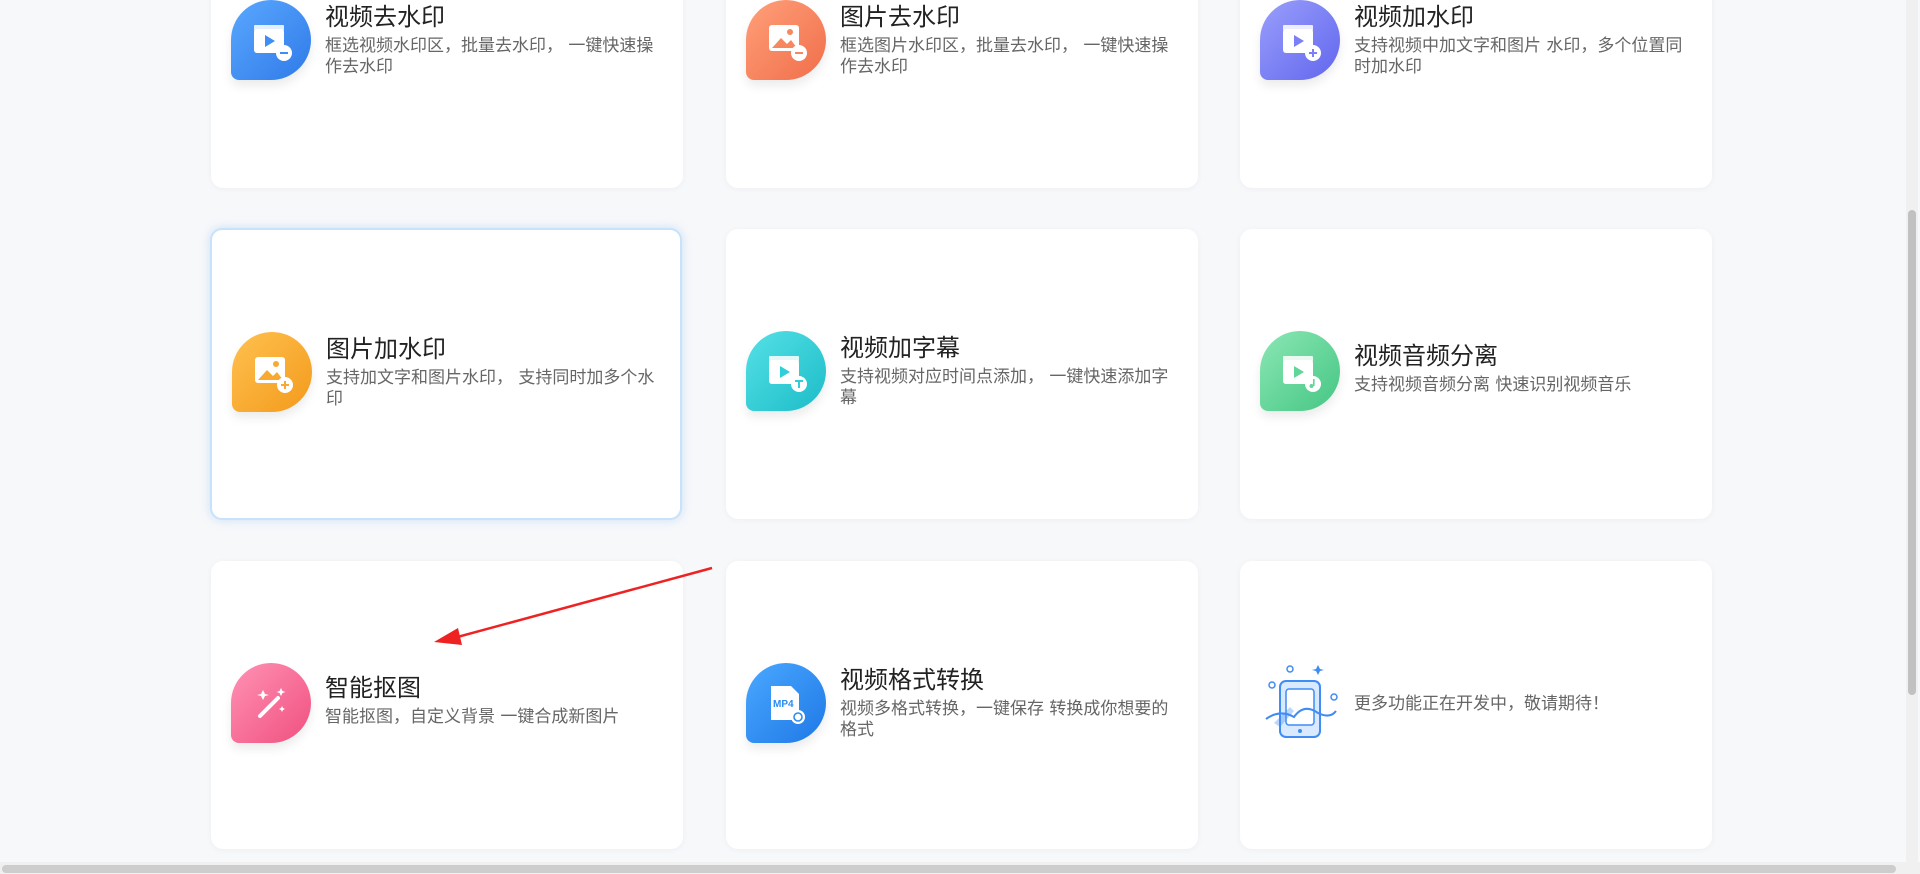  I want to click on horizontal-scrollbar, so click(960, 868).